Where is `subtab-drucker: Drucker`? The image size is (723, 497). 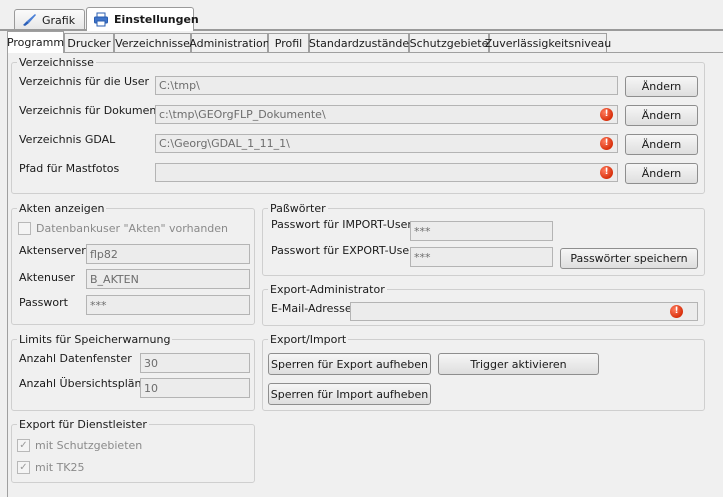 subtab-drucker: Drucker is located at coordinates (89, 42).